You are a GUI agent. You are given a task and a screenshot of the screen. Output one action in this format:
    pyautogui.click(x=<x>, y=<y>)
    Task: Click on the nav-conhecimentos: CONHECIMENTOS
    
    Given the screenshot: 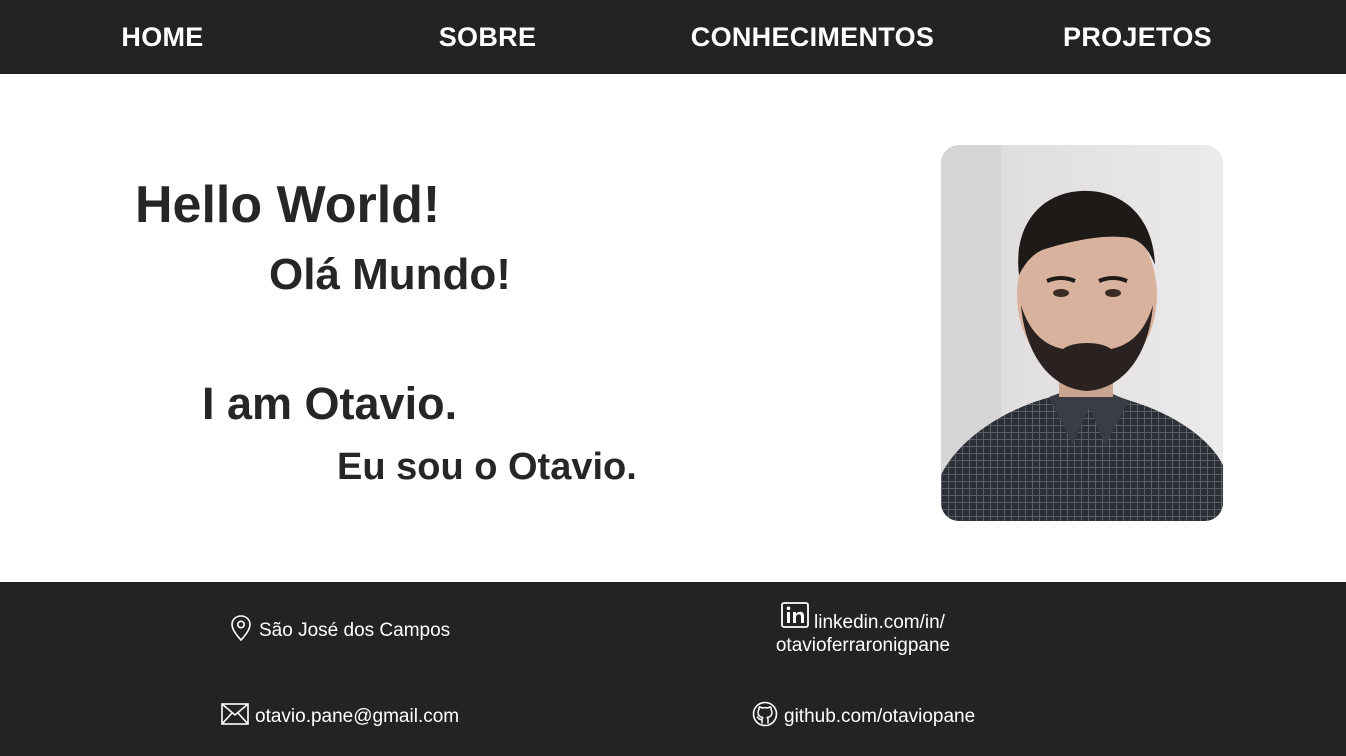 What is the action you would take?
    pyautogui.click(x=812, y=37)
    